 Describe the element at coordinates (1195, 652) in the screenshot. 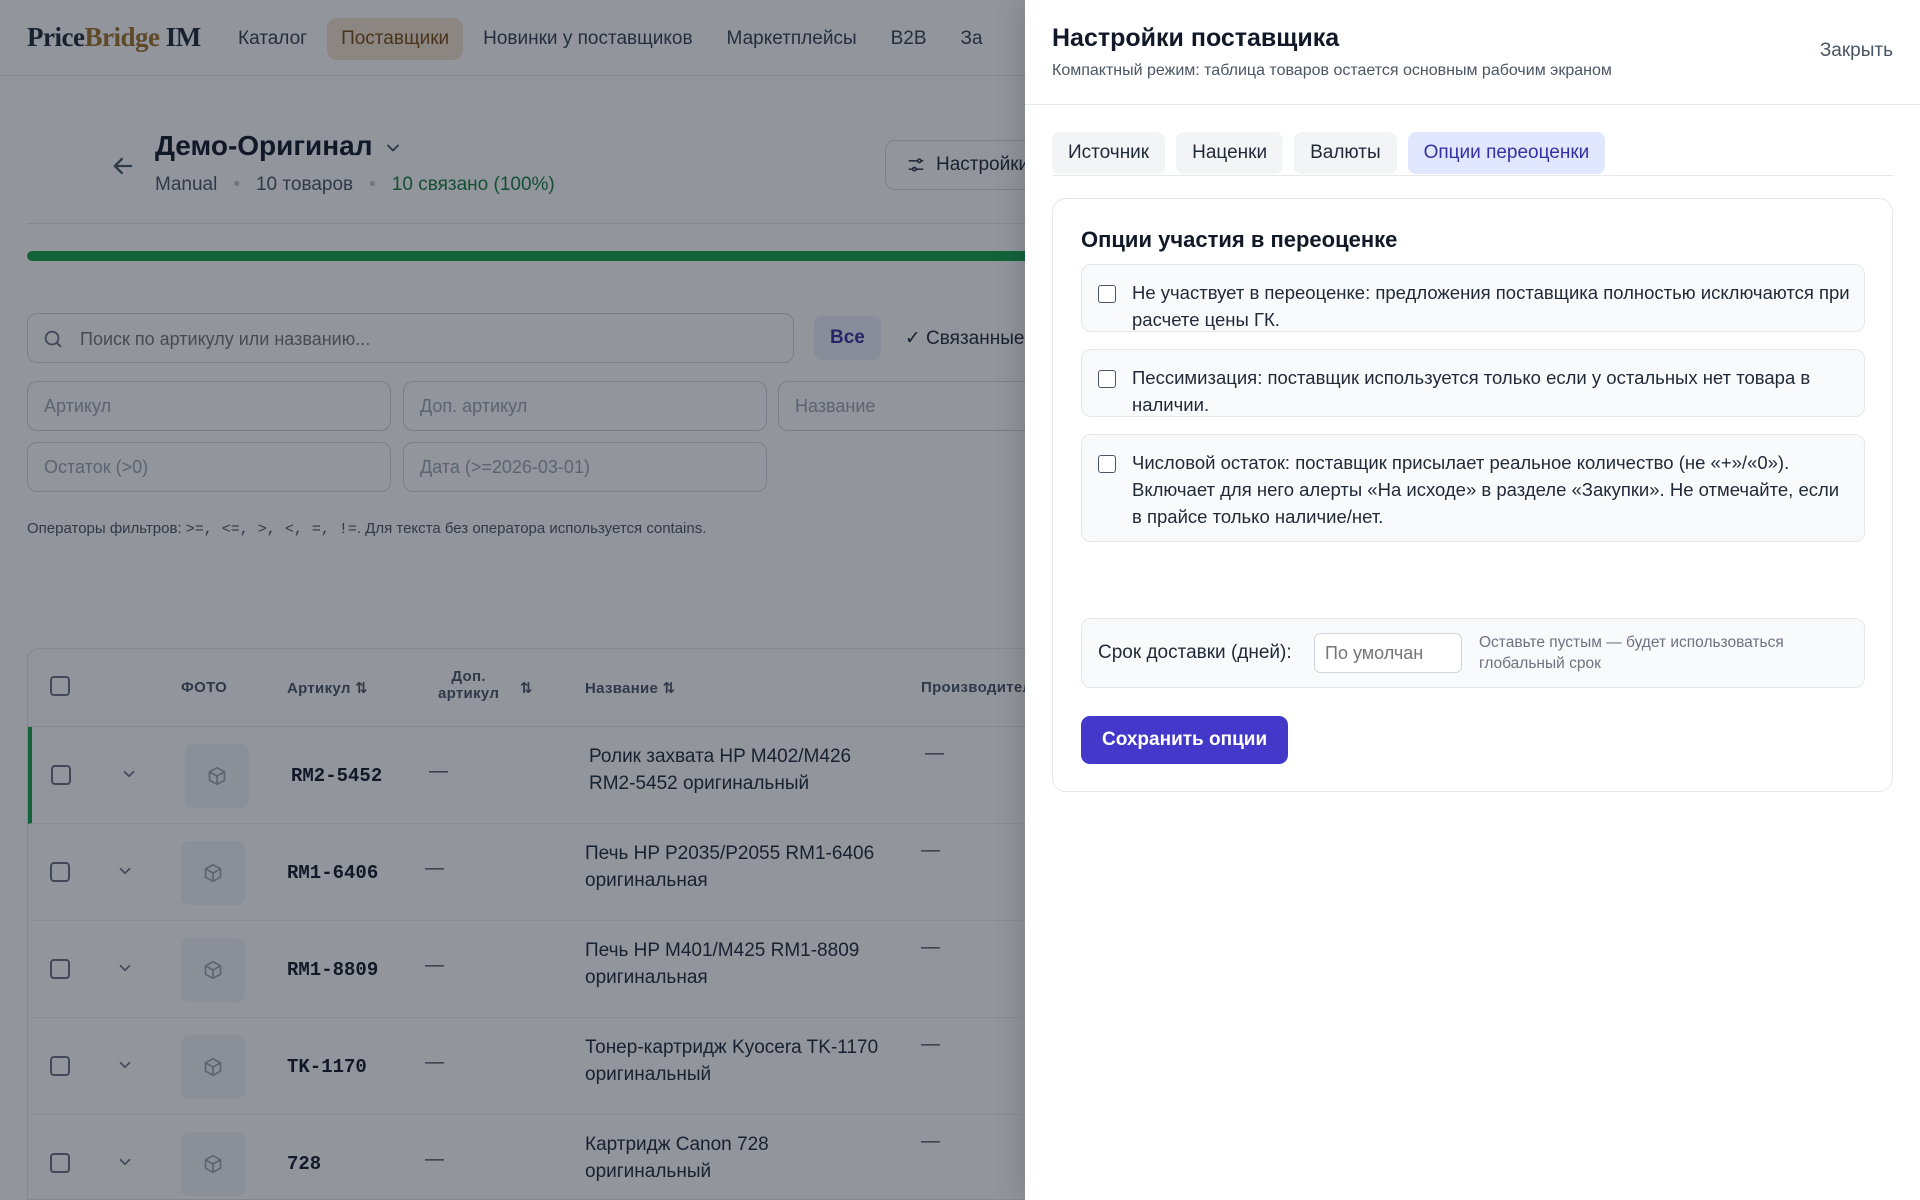

I see `delivery-days-label: Срок доставки (дней):` at that location.